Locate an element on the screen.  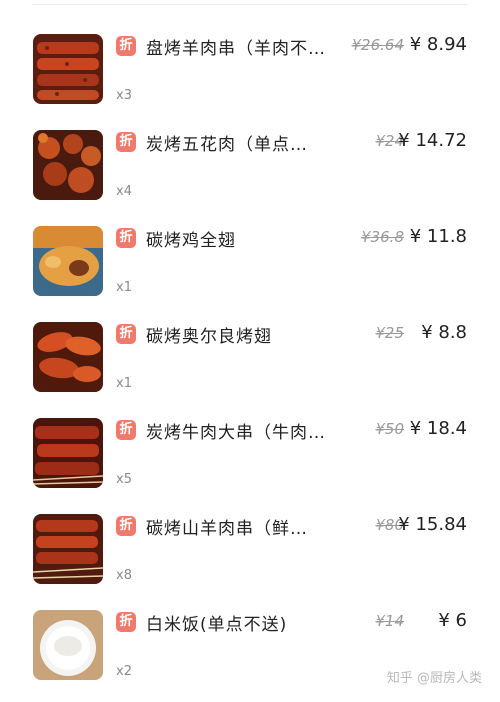
pork-belly-image is located at coordinates (68, 165).